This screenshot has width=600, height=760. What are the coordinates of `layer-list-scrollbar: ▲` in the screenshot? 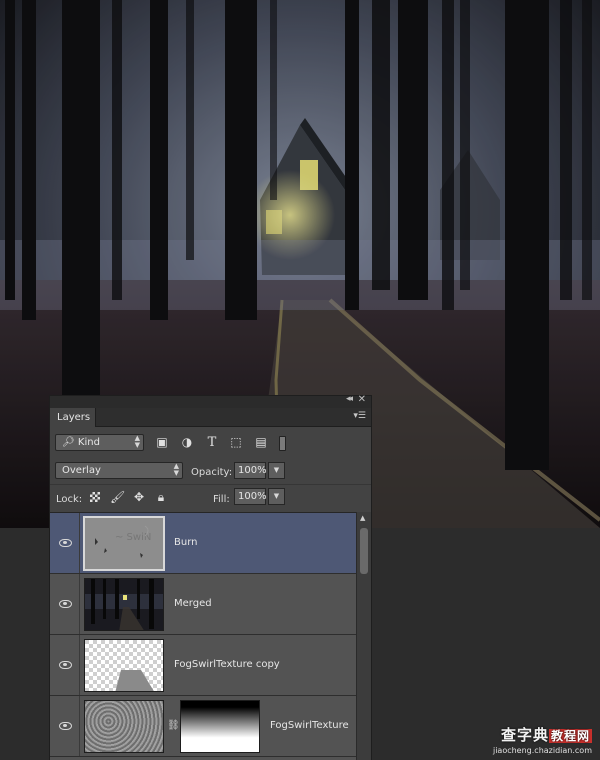 It's located at (363, 636).